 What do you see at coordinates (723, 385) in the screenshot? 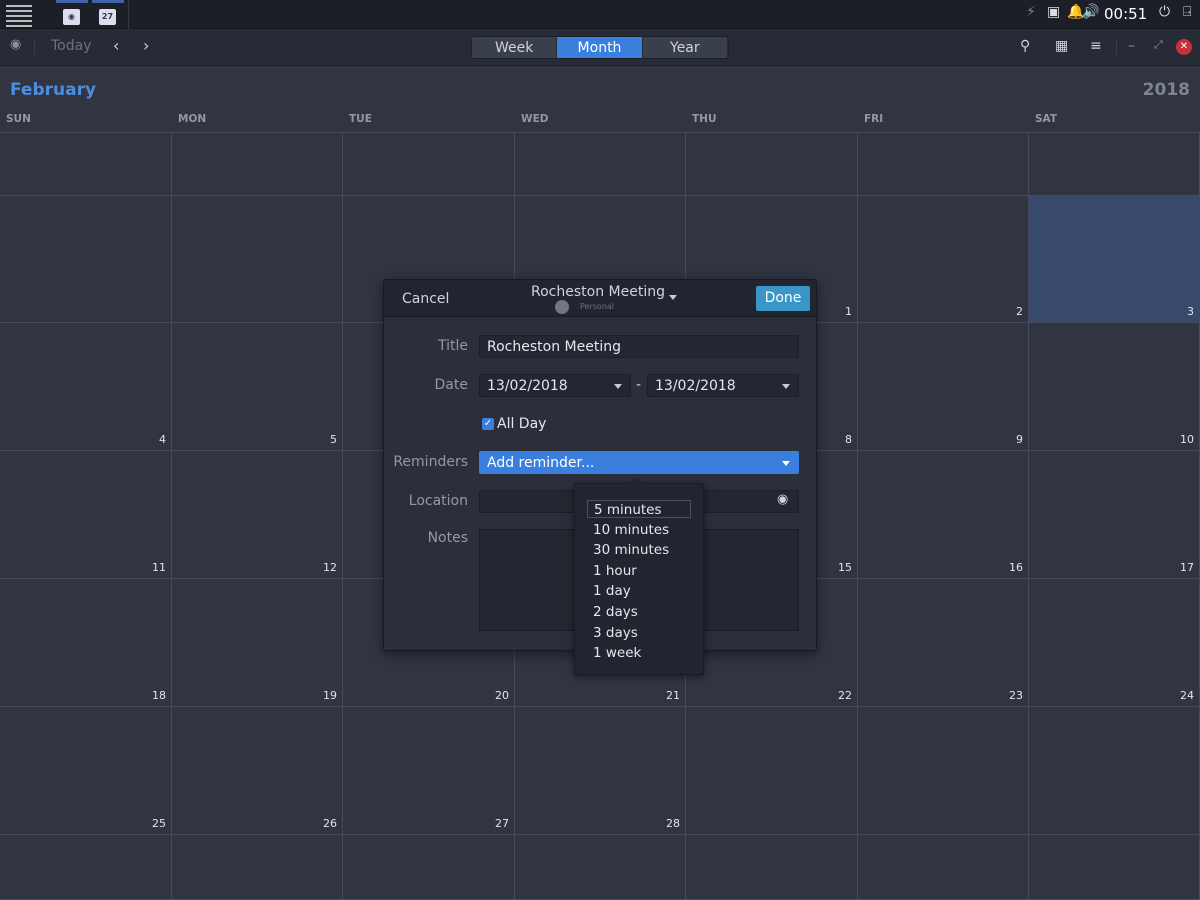
I see `end-date-picker: 13/02/2018` at bounding box center [723, 385].